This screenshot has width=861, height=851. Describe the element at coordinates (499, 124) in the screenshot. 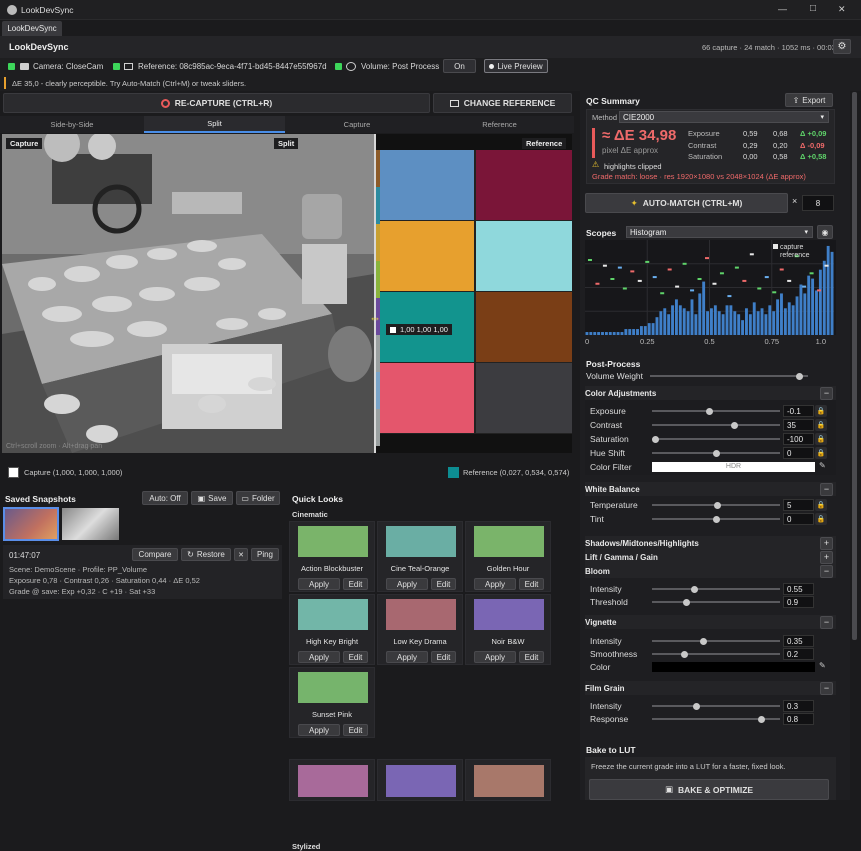

I see `tab-reference: Reference` at that location.